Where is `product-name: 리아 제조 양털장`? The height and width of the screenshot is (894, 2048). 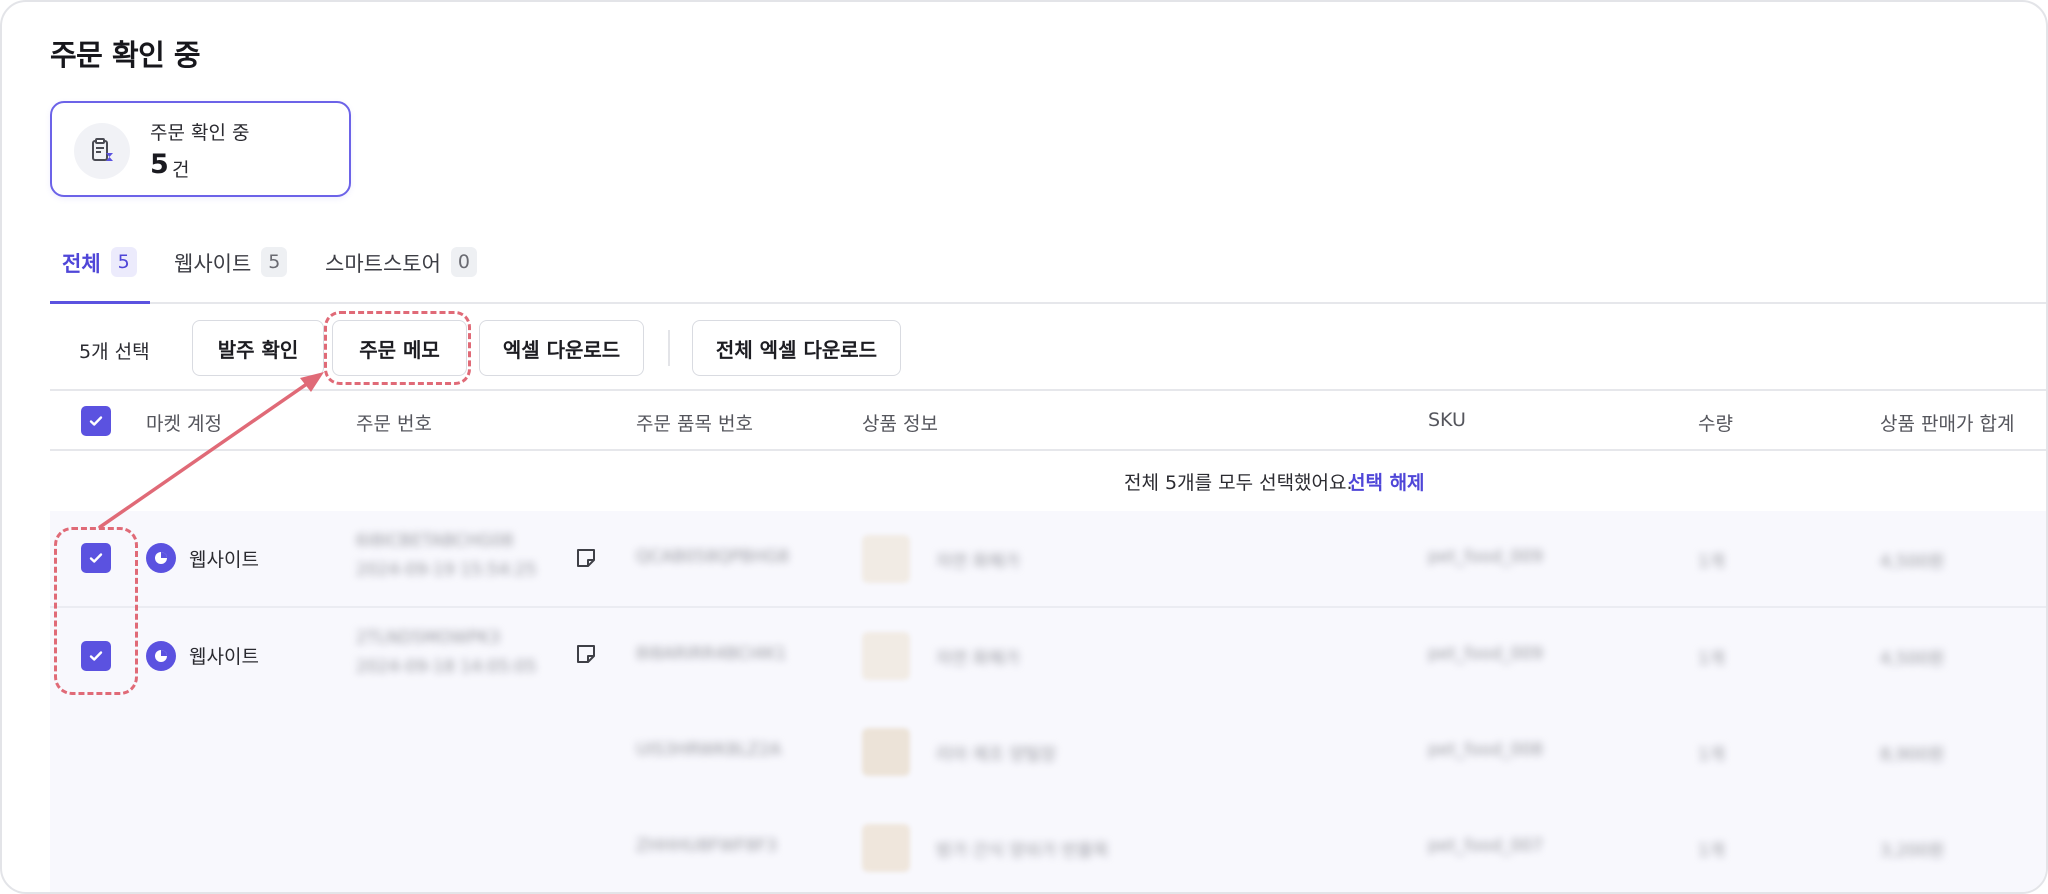
product-name: 리아 제조 양털장 is located at coordinates (996, 755).